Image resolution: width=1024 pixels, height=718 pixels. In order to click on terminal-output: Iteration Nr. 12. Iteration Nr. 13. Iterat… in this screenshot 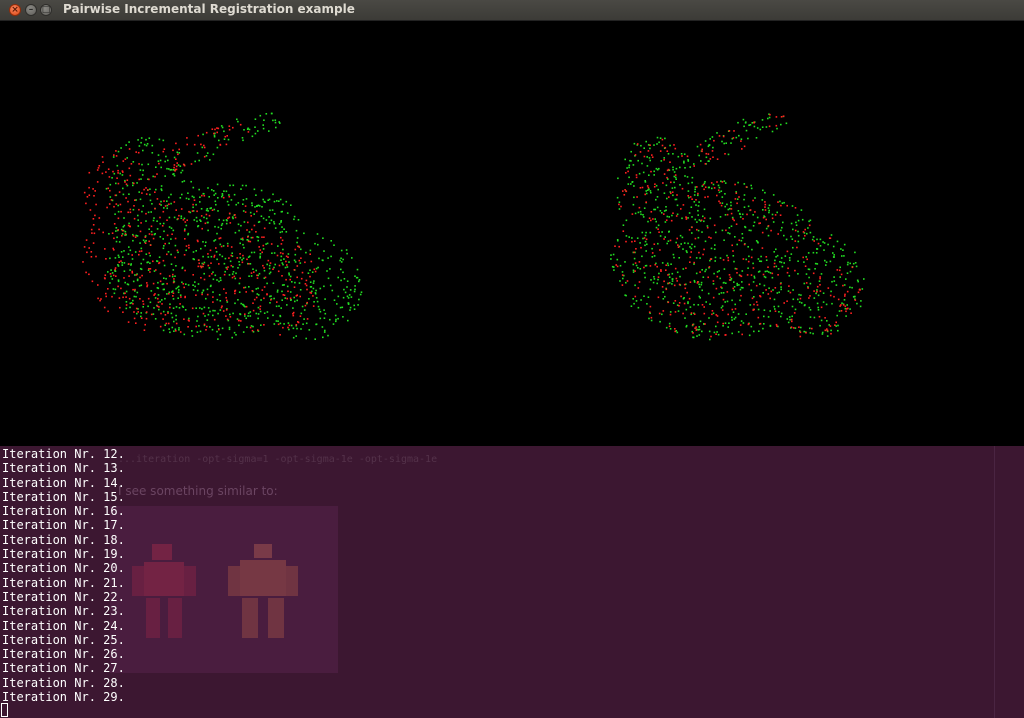, I will do `click(202, 575)`.